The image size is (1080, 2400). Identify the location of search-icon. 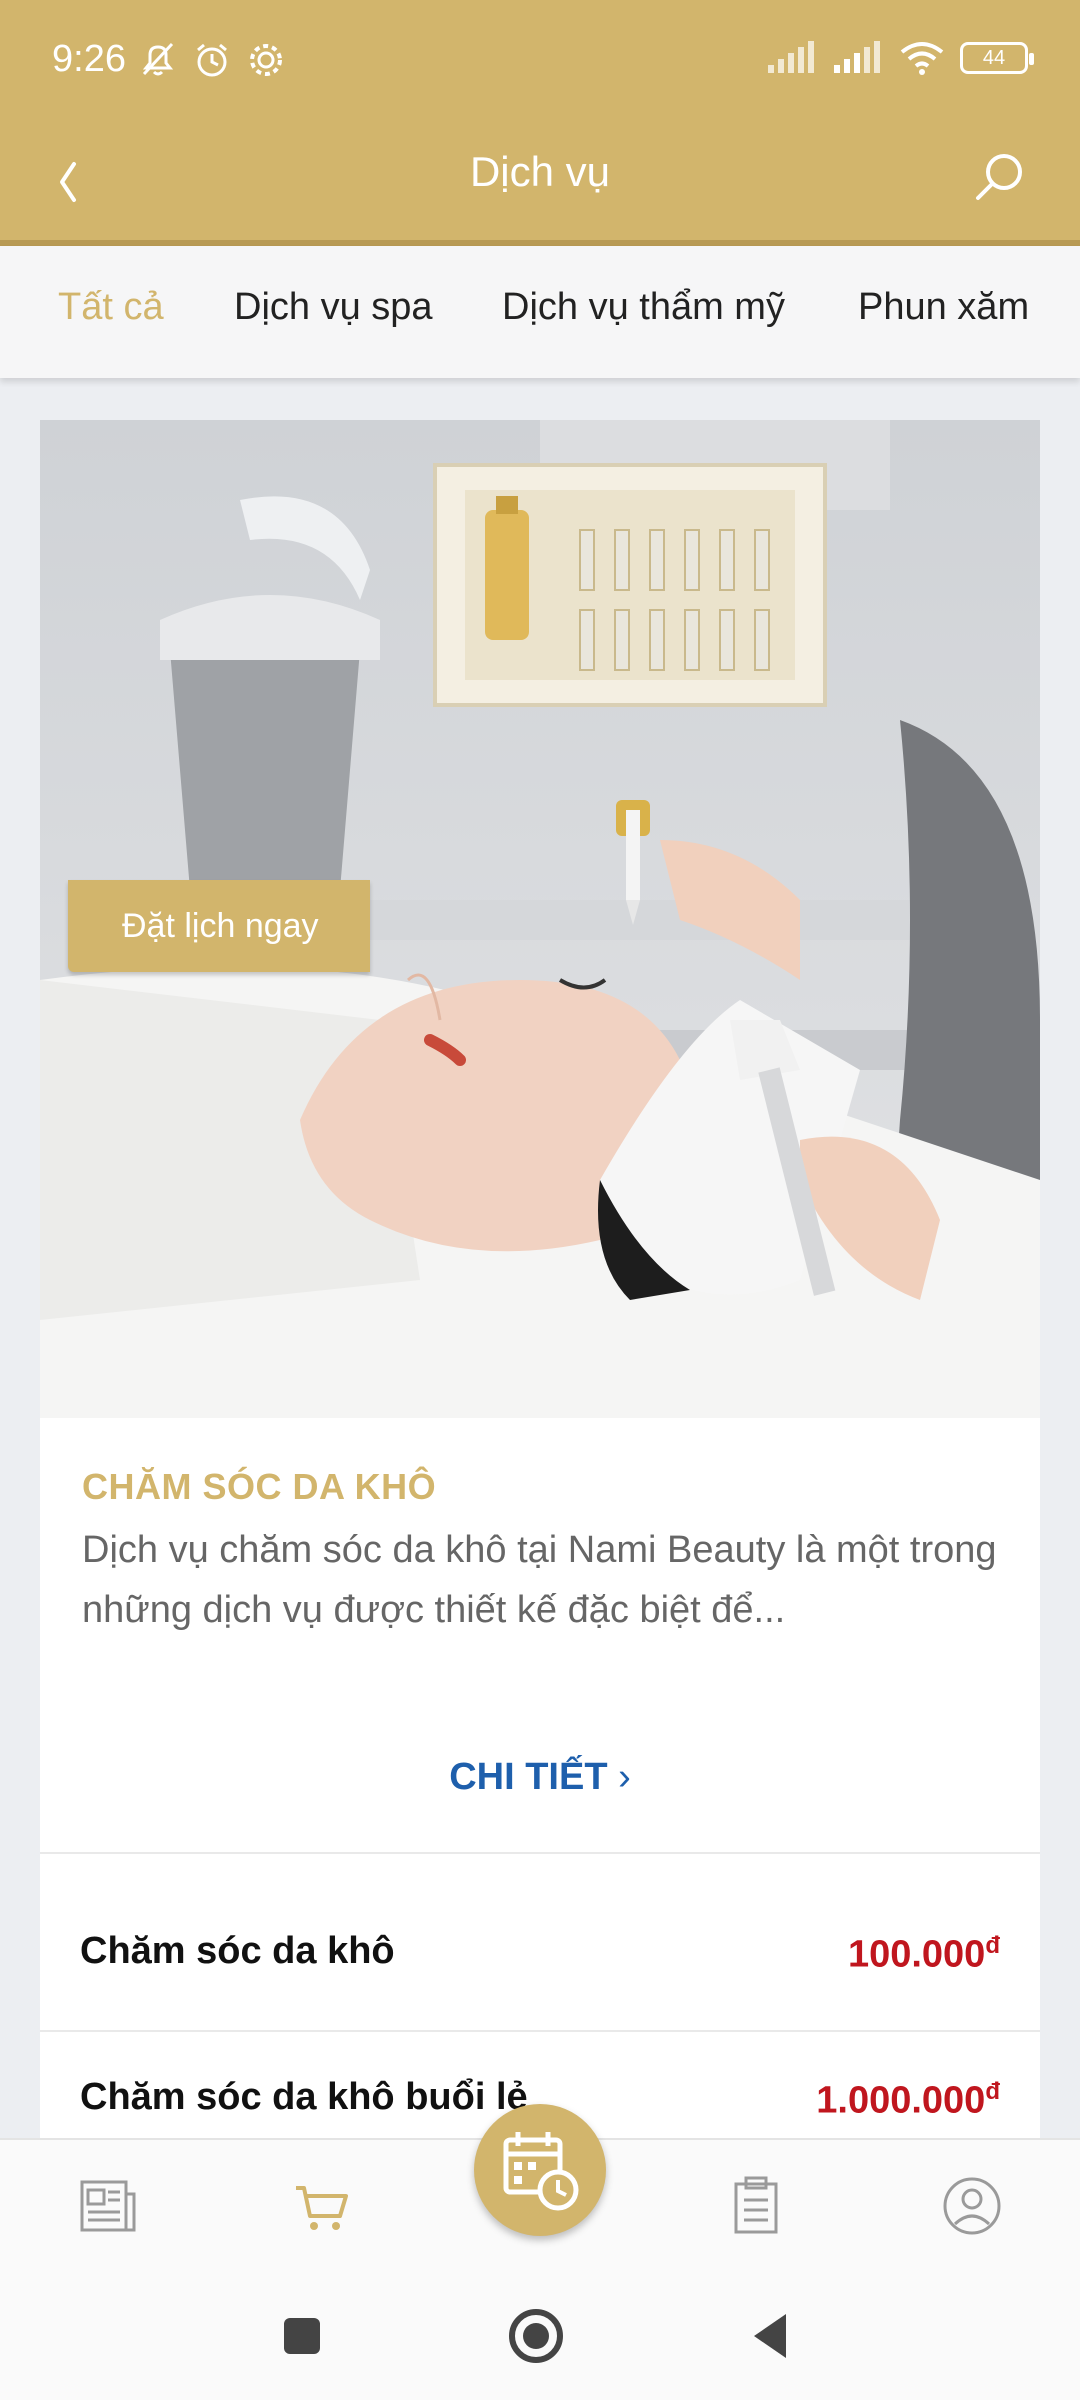
(1000, 180).